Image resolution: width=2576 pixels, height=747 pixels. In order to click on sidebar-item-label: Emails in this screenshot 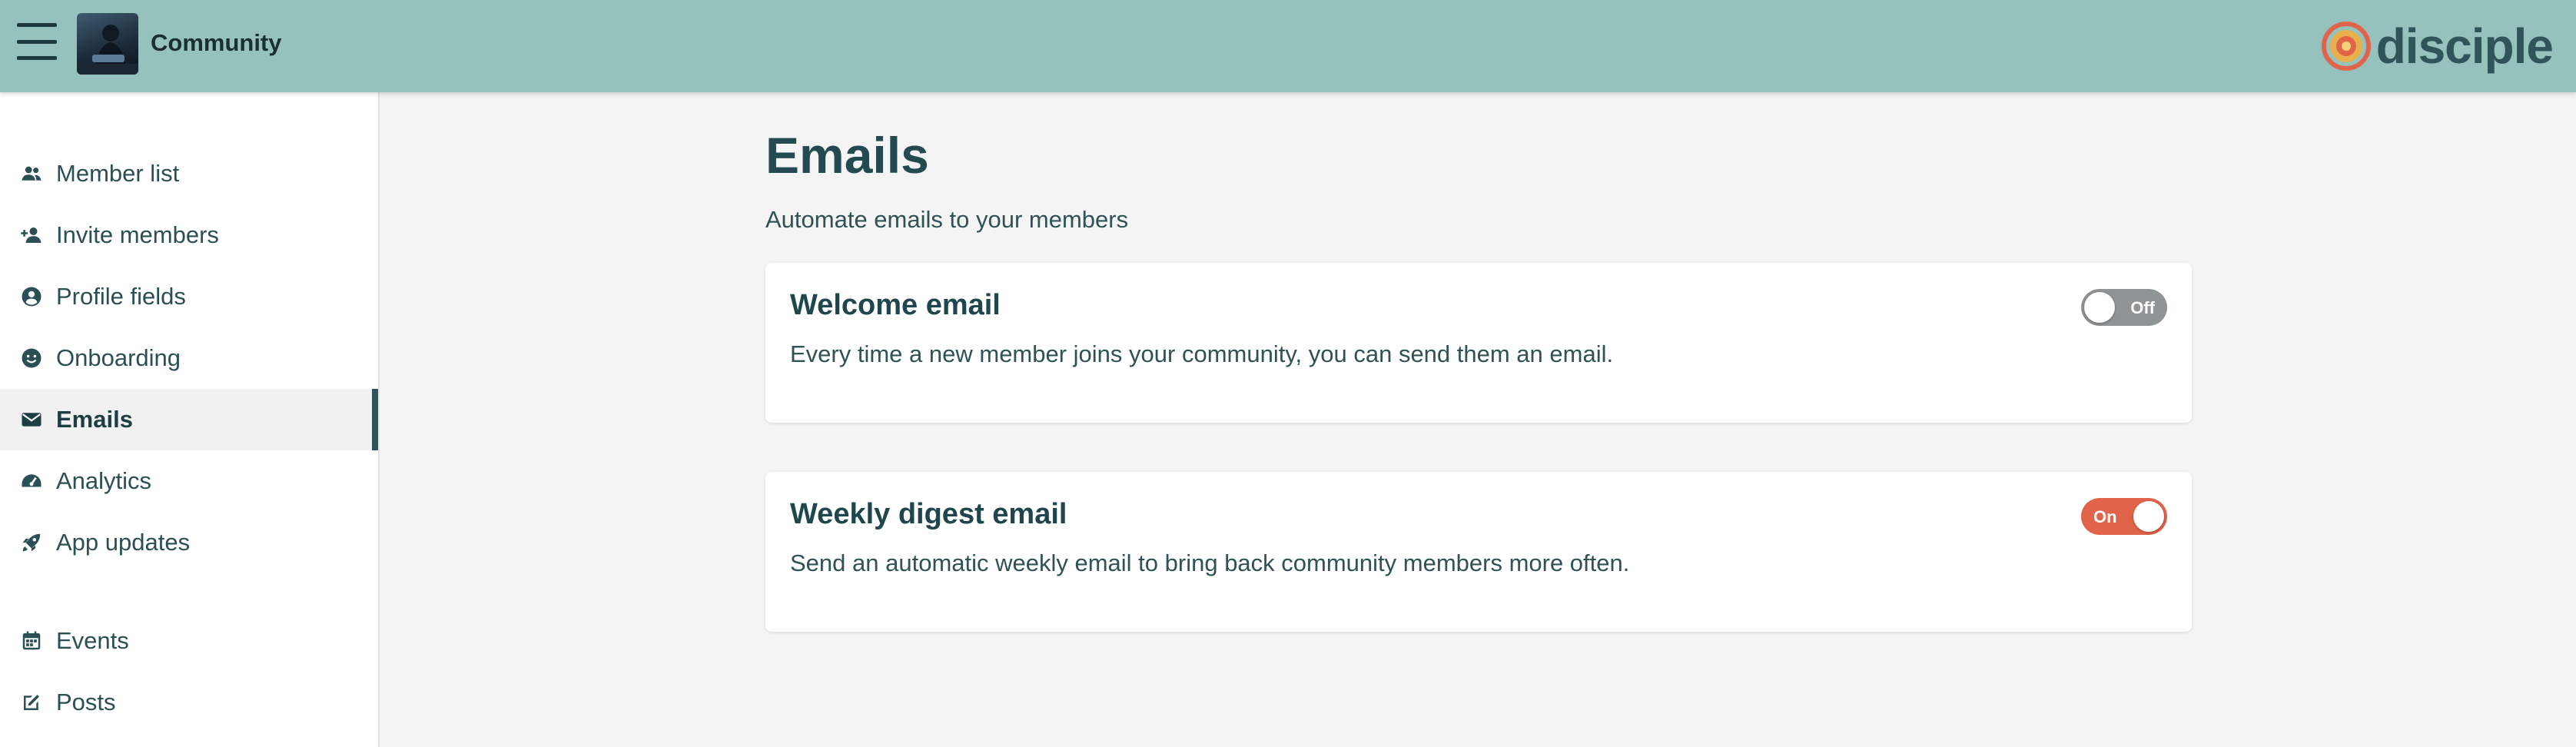, I will do `click(94, 419)`.